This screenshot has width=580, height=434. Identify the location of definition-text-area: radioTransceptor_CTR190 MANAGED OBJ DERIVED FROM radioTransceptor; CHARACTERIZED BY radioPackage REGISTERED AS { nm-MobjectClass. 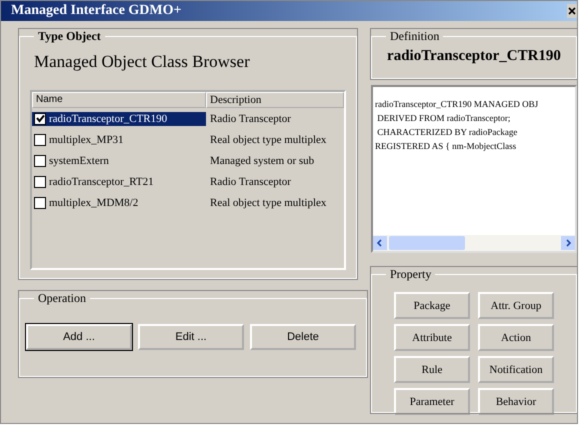
(474, 169).